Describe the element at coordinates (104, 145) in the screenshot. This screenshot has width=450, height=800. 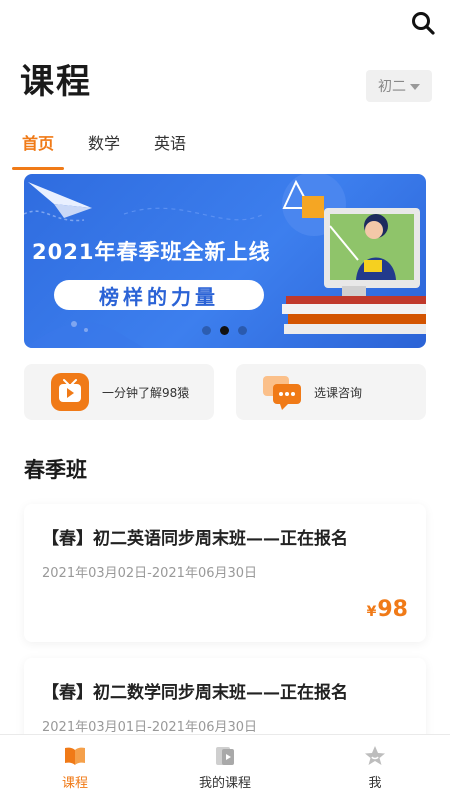
I see `tab-math: 数学` at that location.